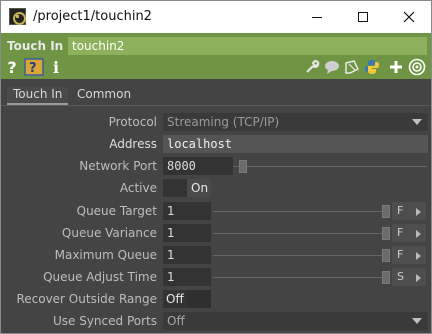 This screenshot has width=432, height=334. I want to click on title-bar: /project1/touchin2, so click(216, 17).